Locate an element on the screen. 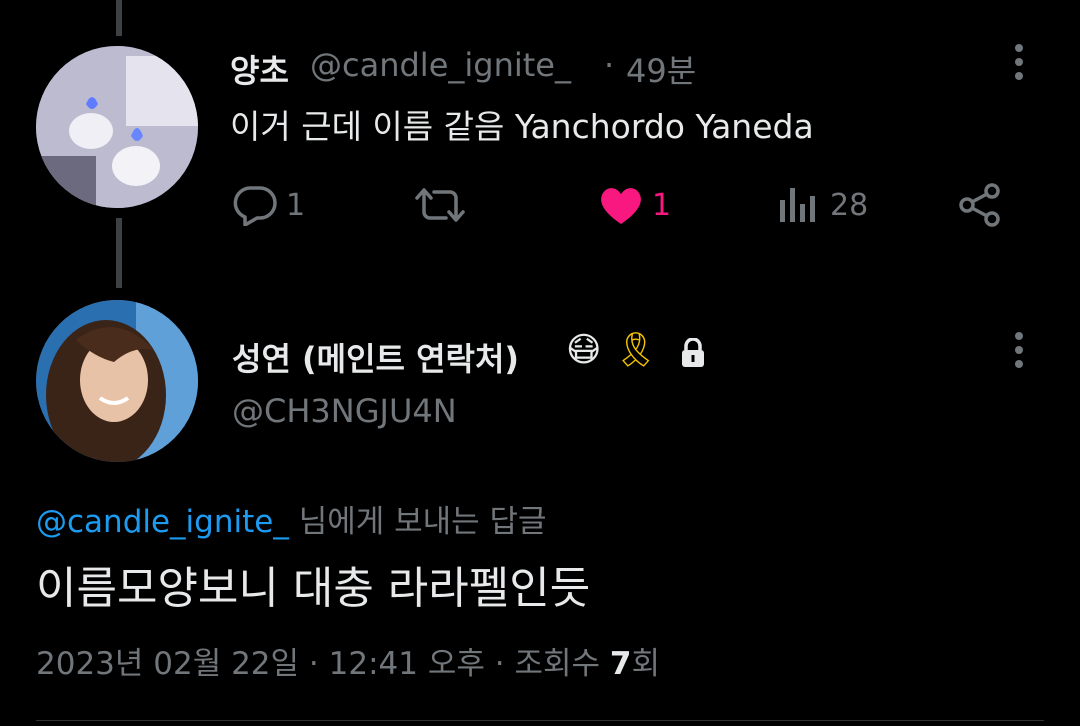 The image size is (1080, 726). tweet2-display-name: 성연 (메인트 연락처) is located at coordinates (375, 357).